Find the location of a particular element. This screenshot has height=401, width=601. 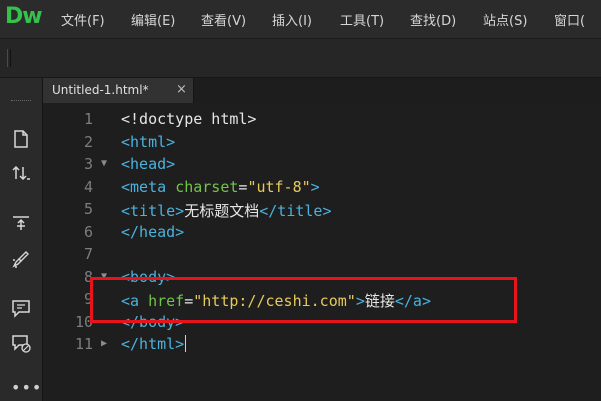

code-token-attr: href is located at coordinates (166, 301).